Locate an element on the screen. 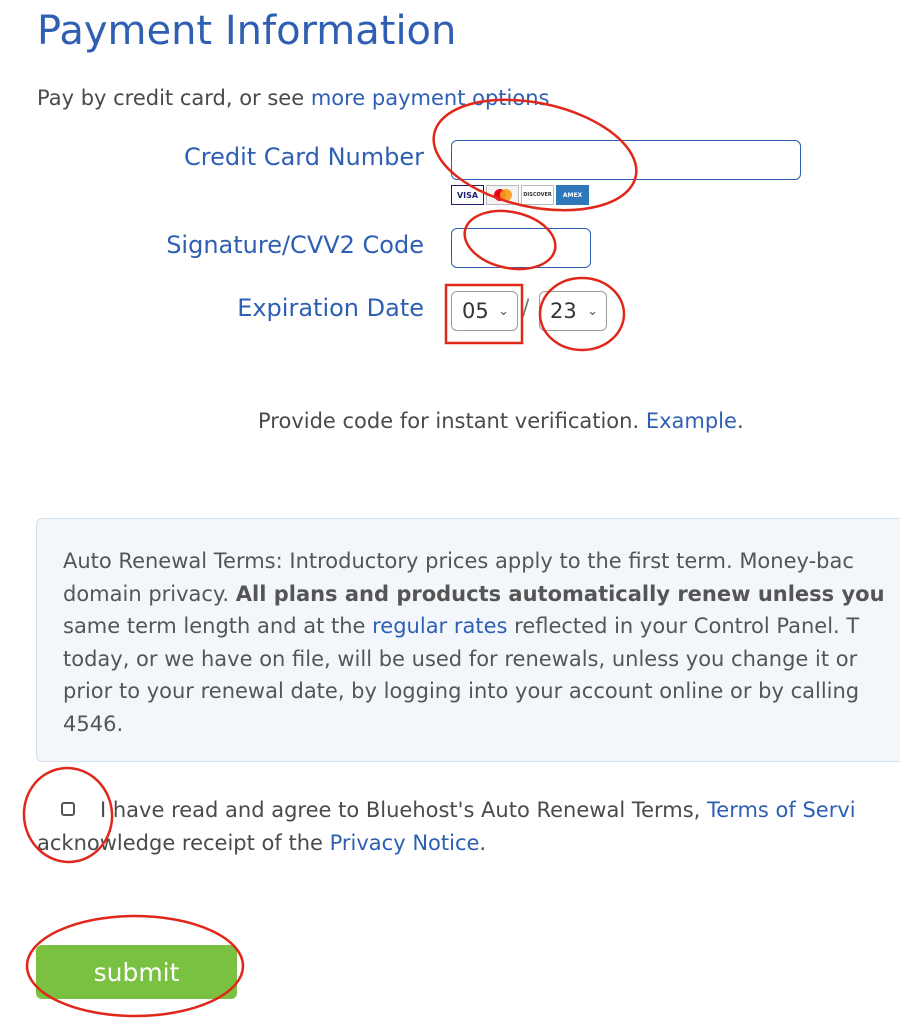 The image size is (900, 1021). page-title: Payment Information is located at coordinates (247, 31).